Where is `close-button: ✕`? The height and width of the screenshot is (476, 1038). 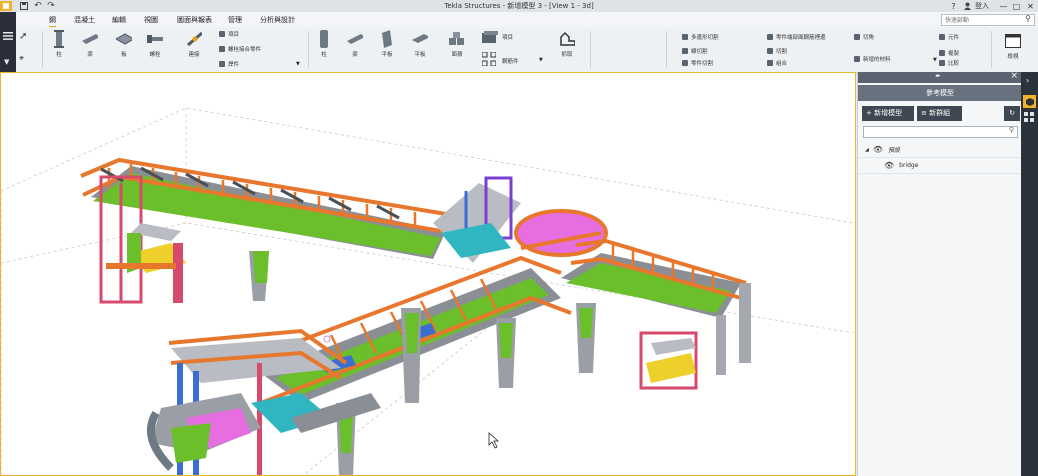 close-button: ✕ is located at coordinates (1030, 6).